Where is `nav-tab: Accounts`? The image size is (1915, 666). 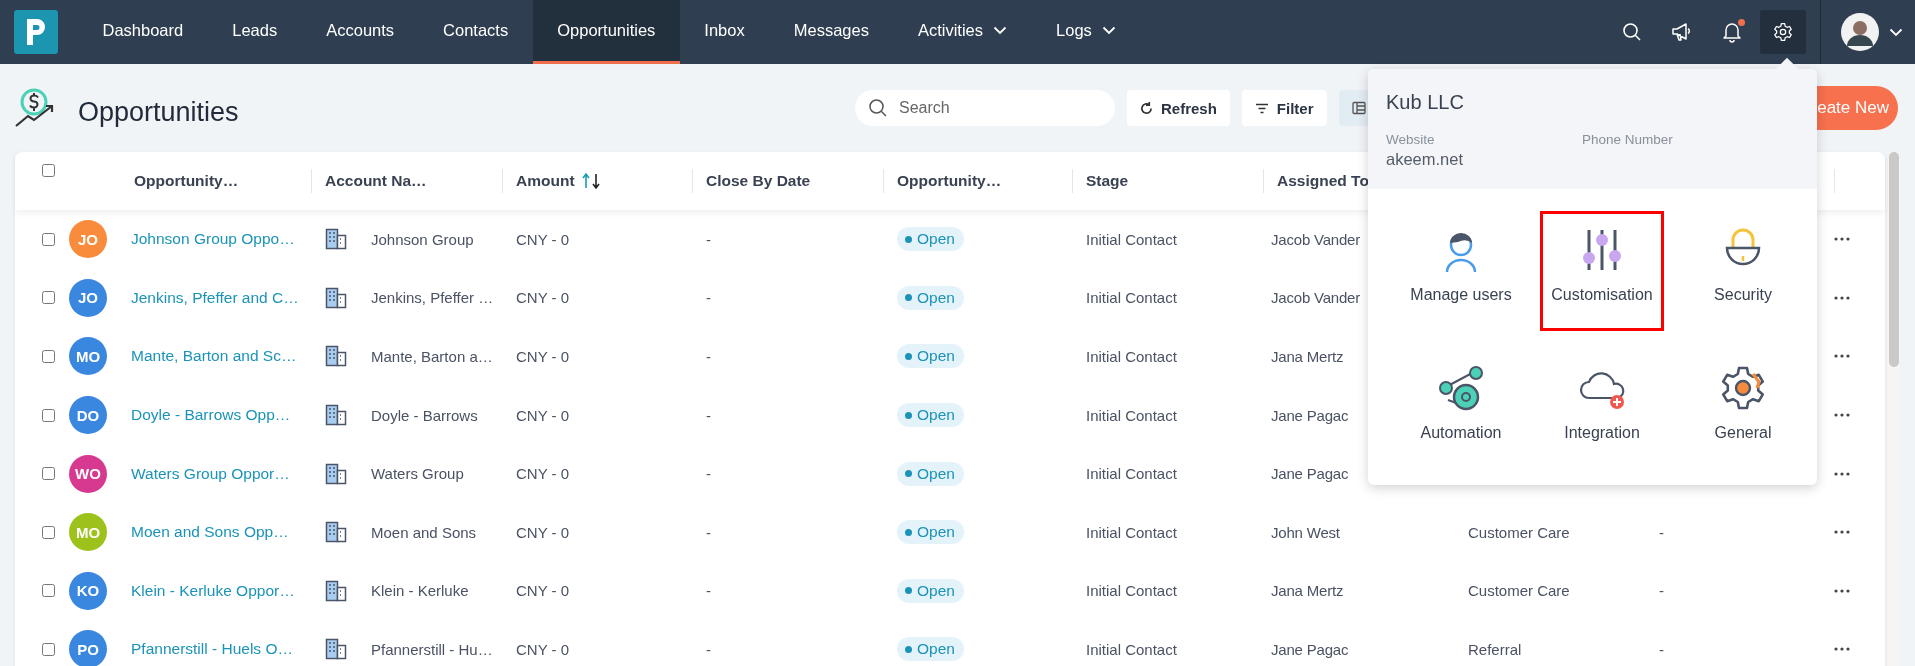
nav-tab: Accounts is located at coordinates (360, 32).